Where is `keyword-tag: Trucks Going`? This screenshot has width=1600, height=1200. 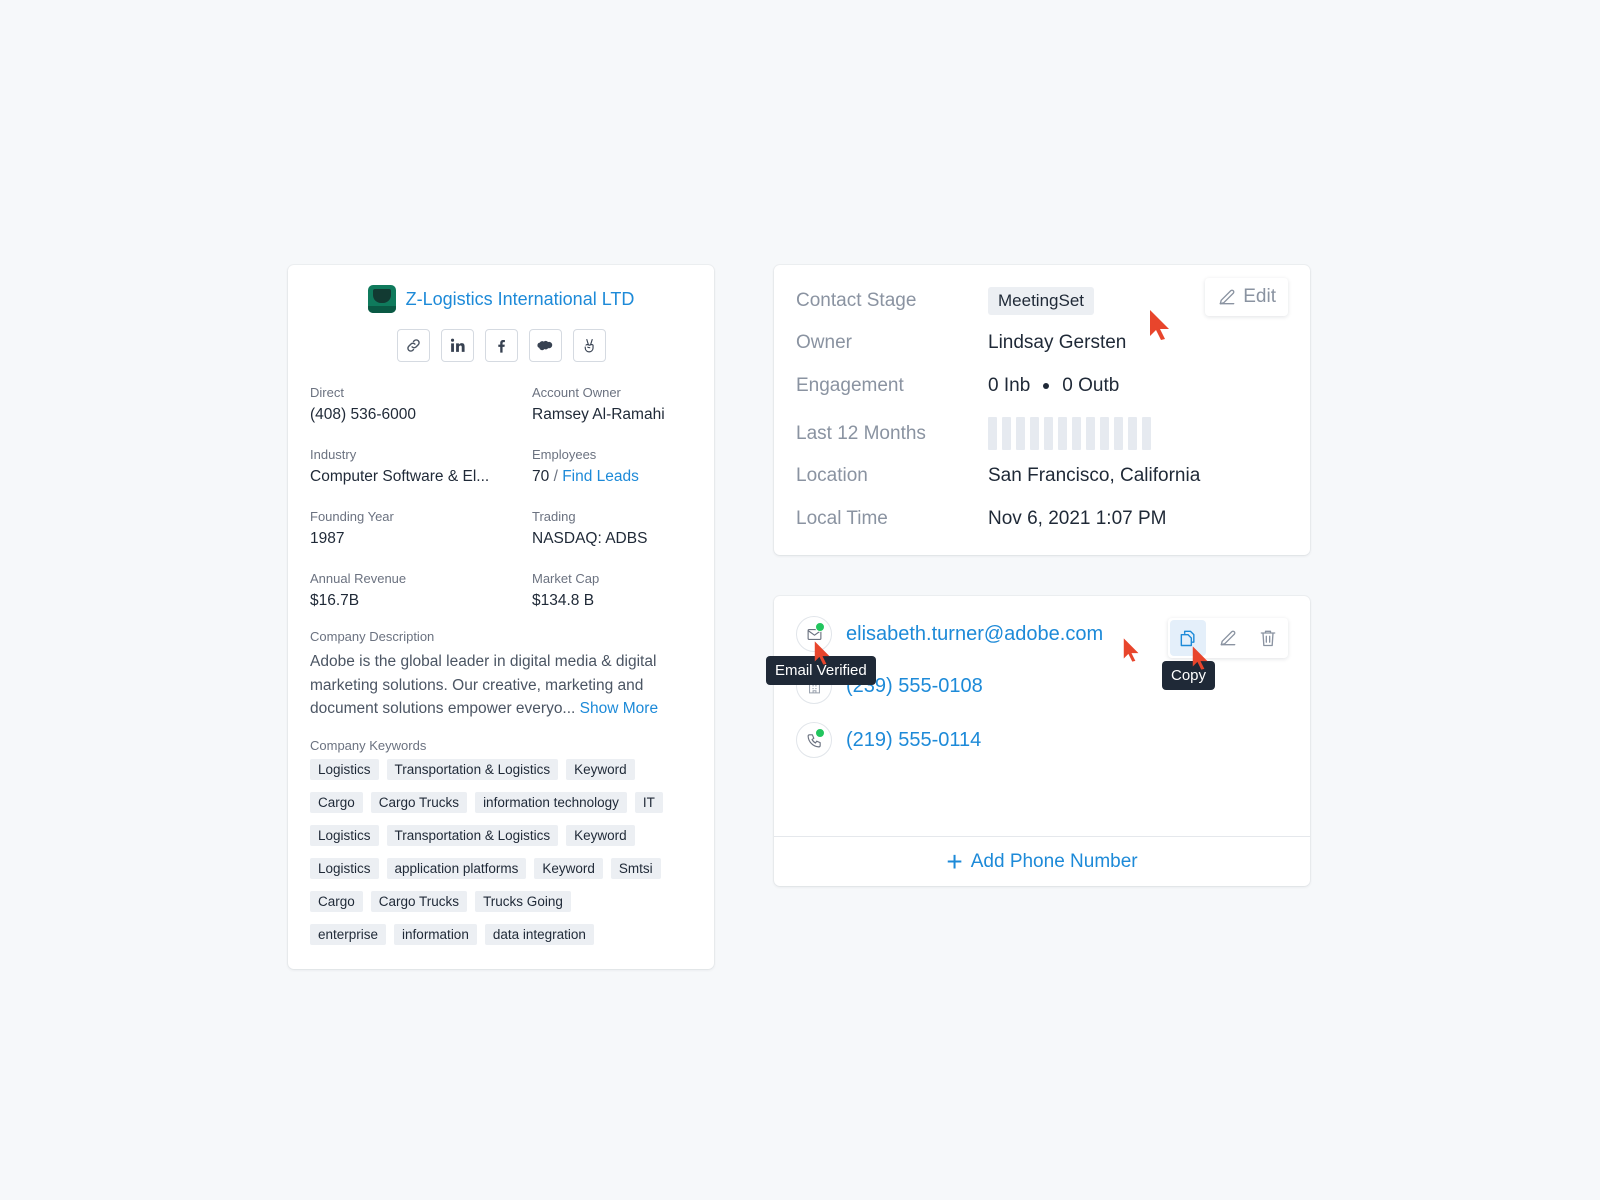
keyword-tag: Trucks Going is located at coordinates (523, 901).